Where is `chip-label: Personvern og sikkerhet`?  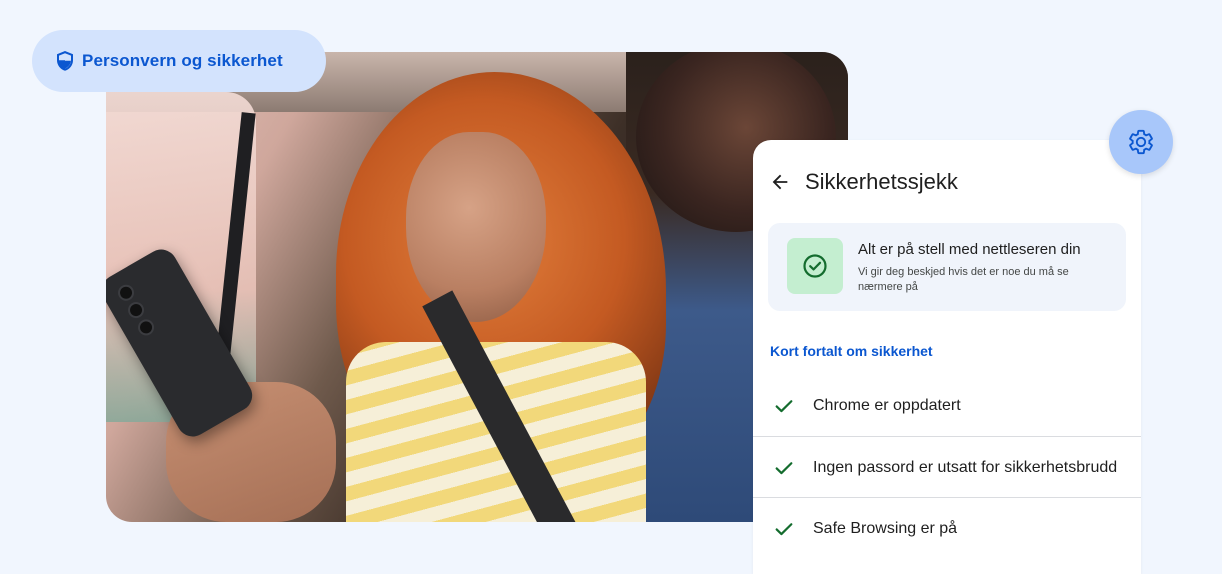 chip-label: Personvern og sikkerhet is located at coordinates (182, 60).